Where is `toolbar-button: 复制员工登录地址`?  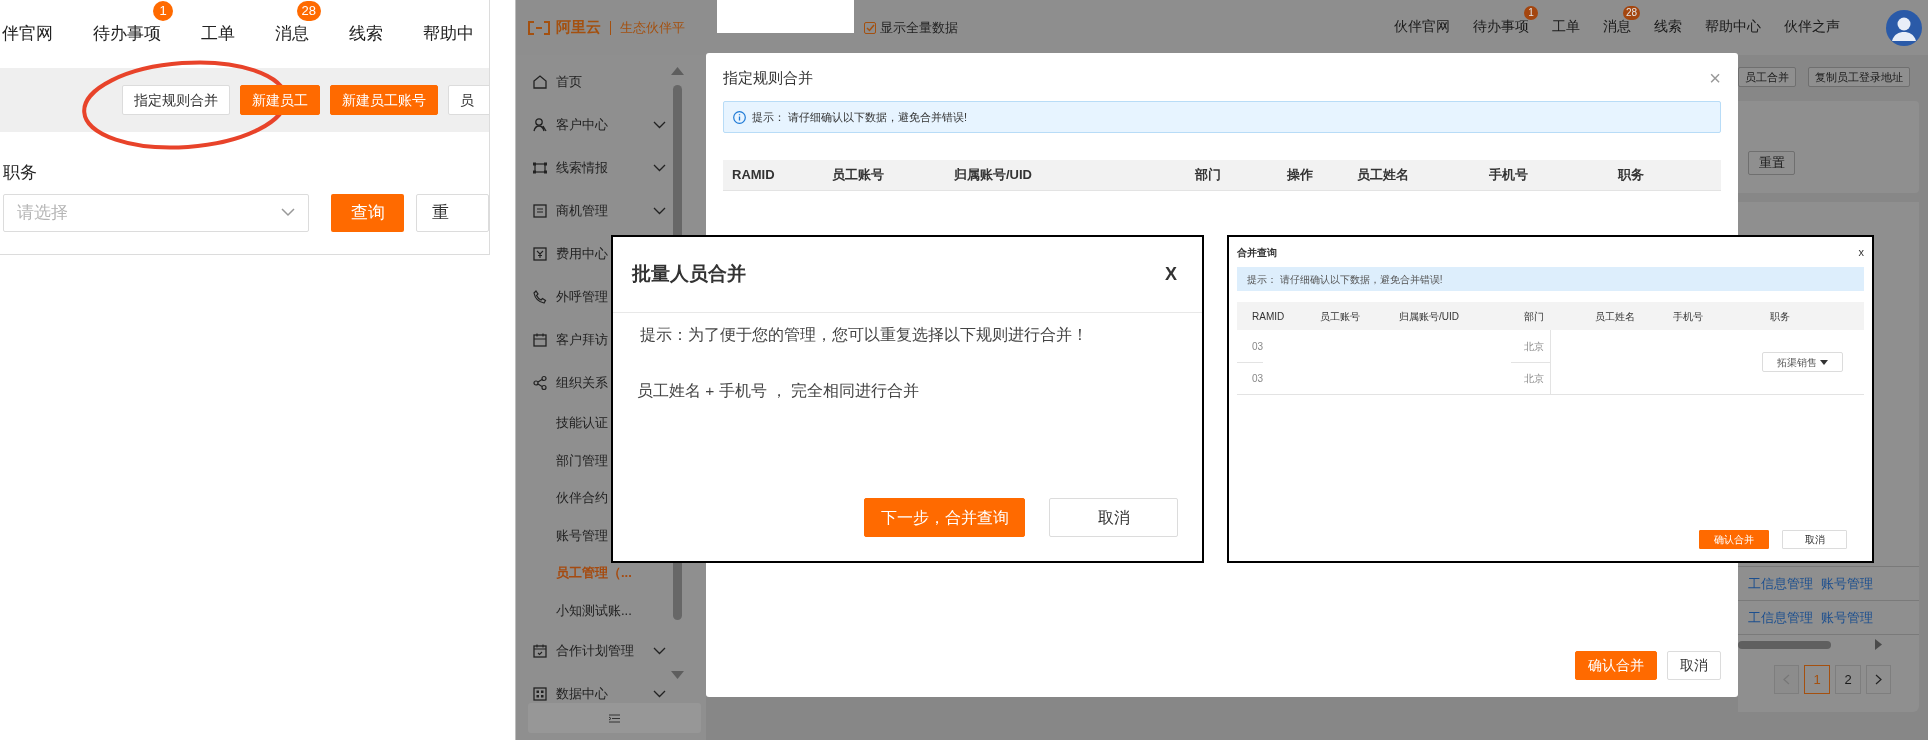 toolbar-button: 复制员工登录地址 is located at coordinates (1859, 77).